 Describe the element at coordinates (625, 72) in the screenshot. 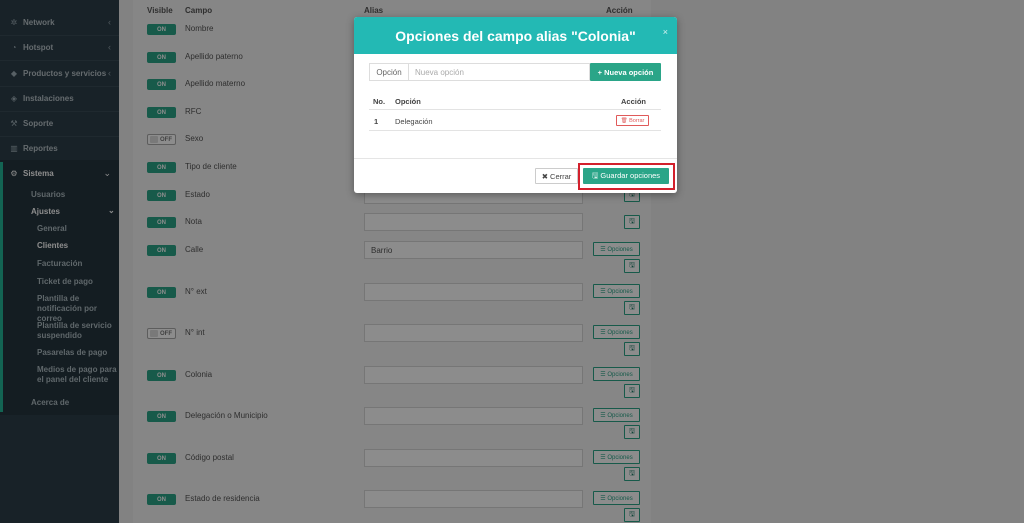

I see `new-option-button: + Nueva opción` at that location.